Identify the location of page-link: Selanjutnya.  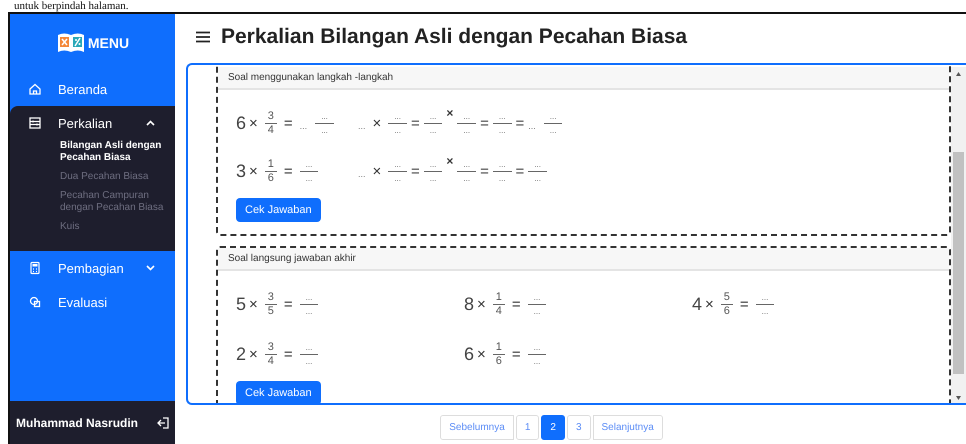
(627, 427).